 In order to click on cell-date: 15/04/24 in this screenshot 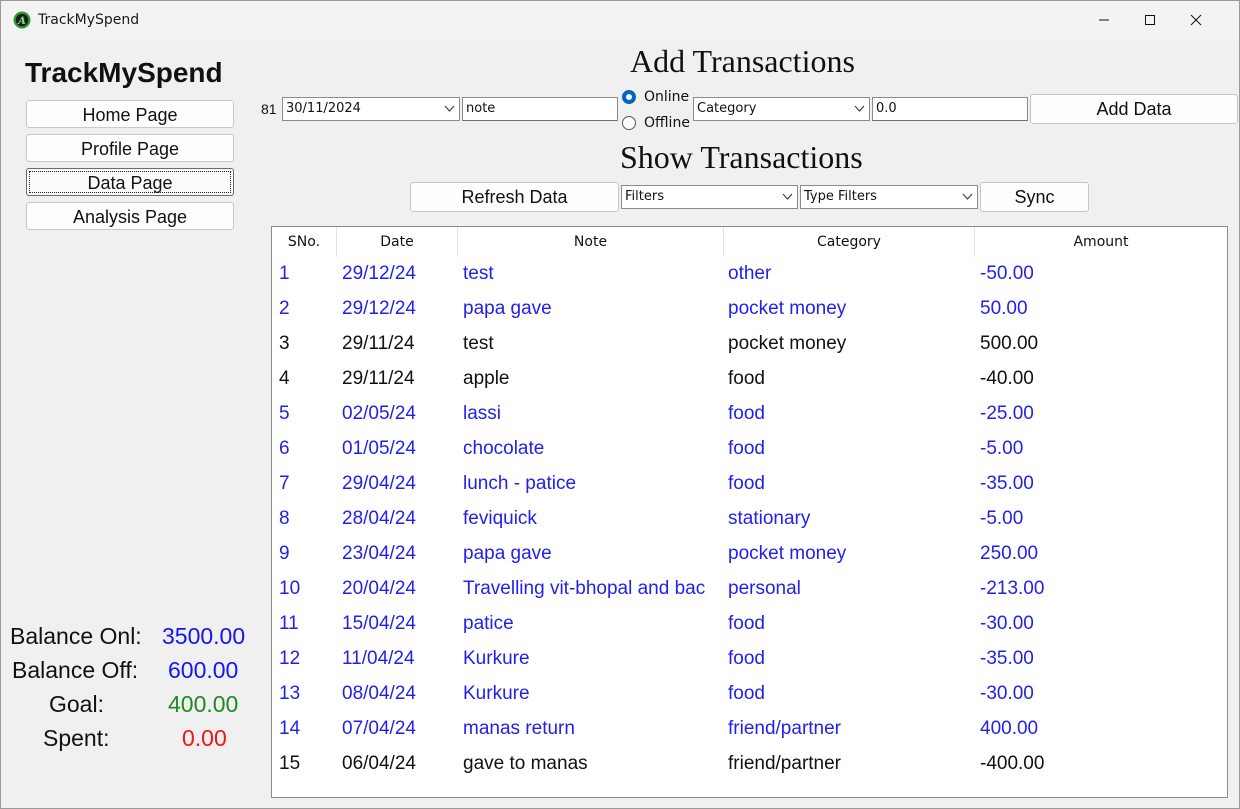, I will do `click(379, 623)`.